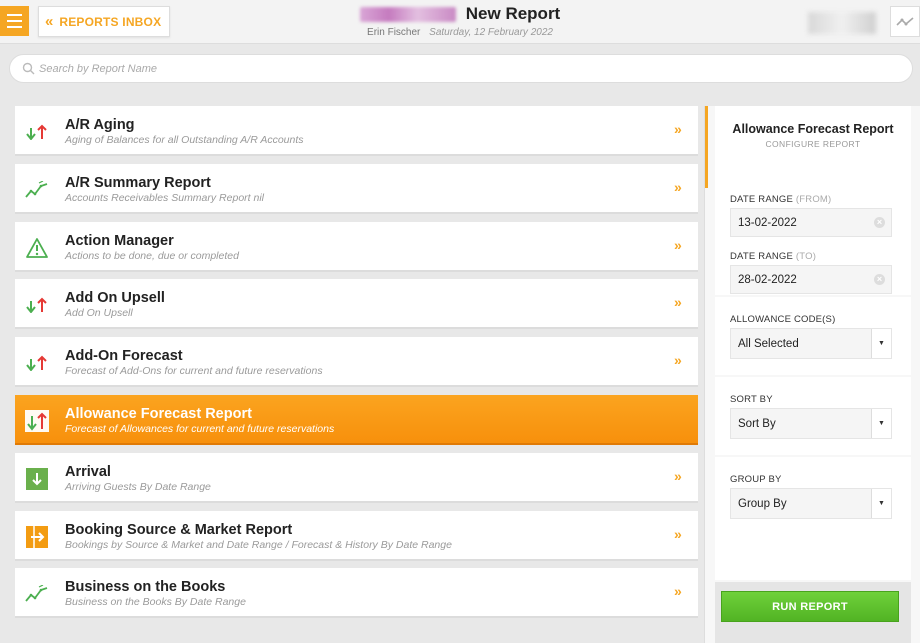 Image resolution: width=920 pixels, height=643 pixels. Describe the element at coordinates (756, 479) in the screenshot. I see `group-by-label: GROUP BY` at that location.